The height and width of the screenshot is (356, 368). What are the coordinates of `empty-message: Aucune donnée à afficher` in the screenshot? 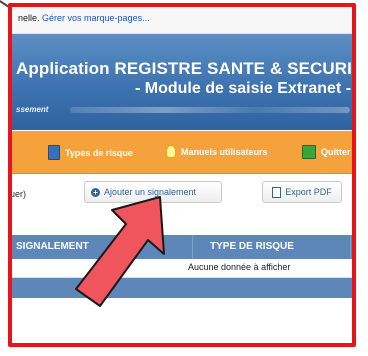 It's located at (239, 267).